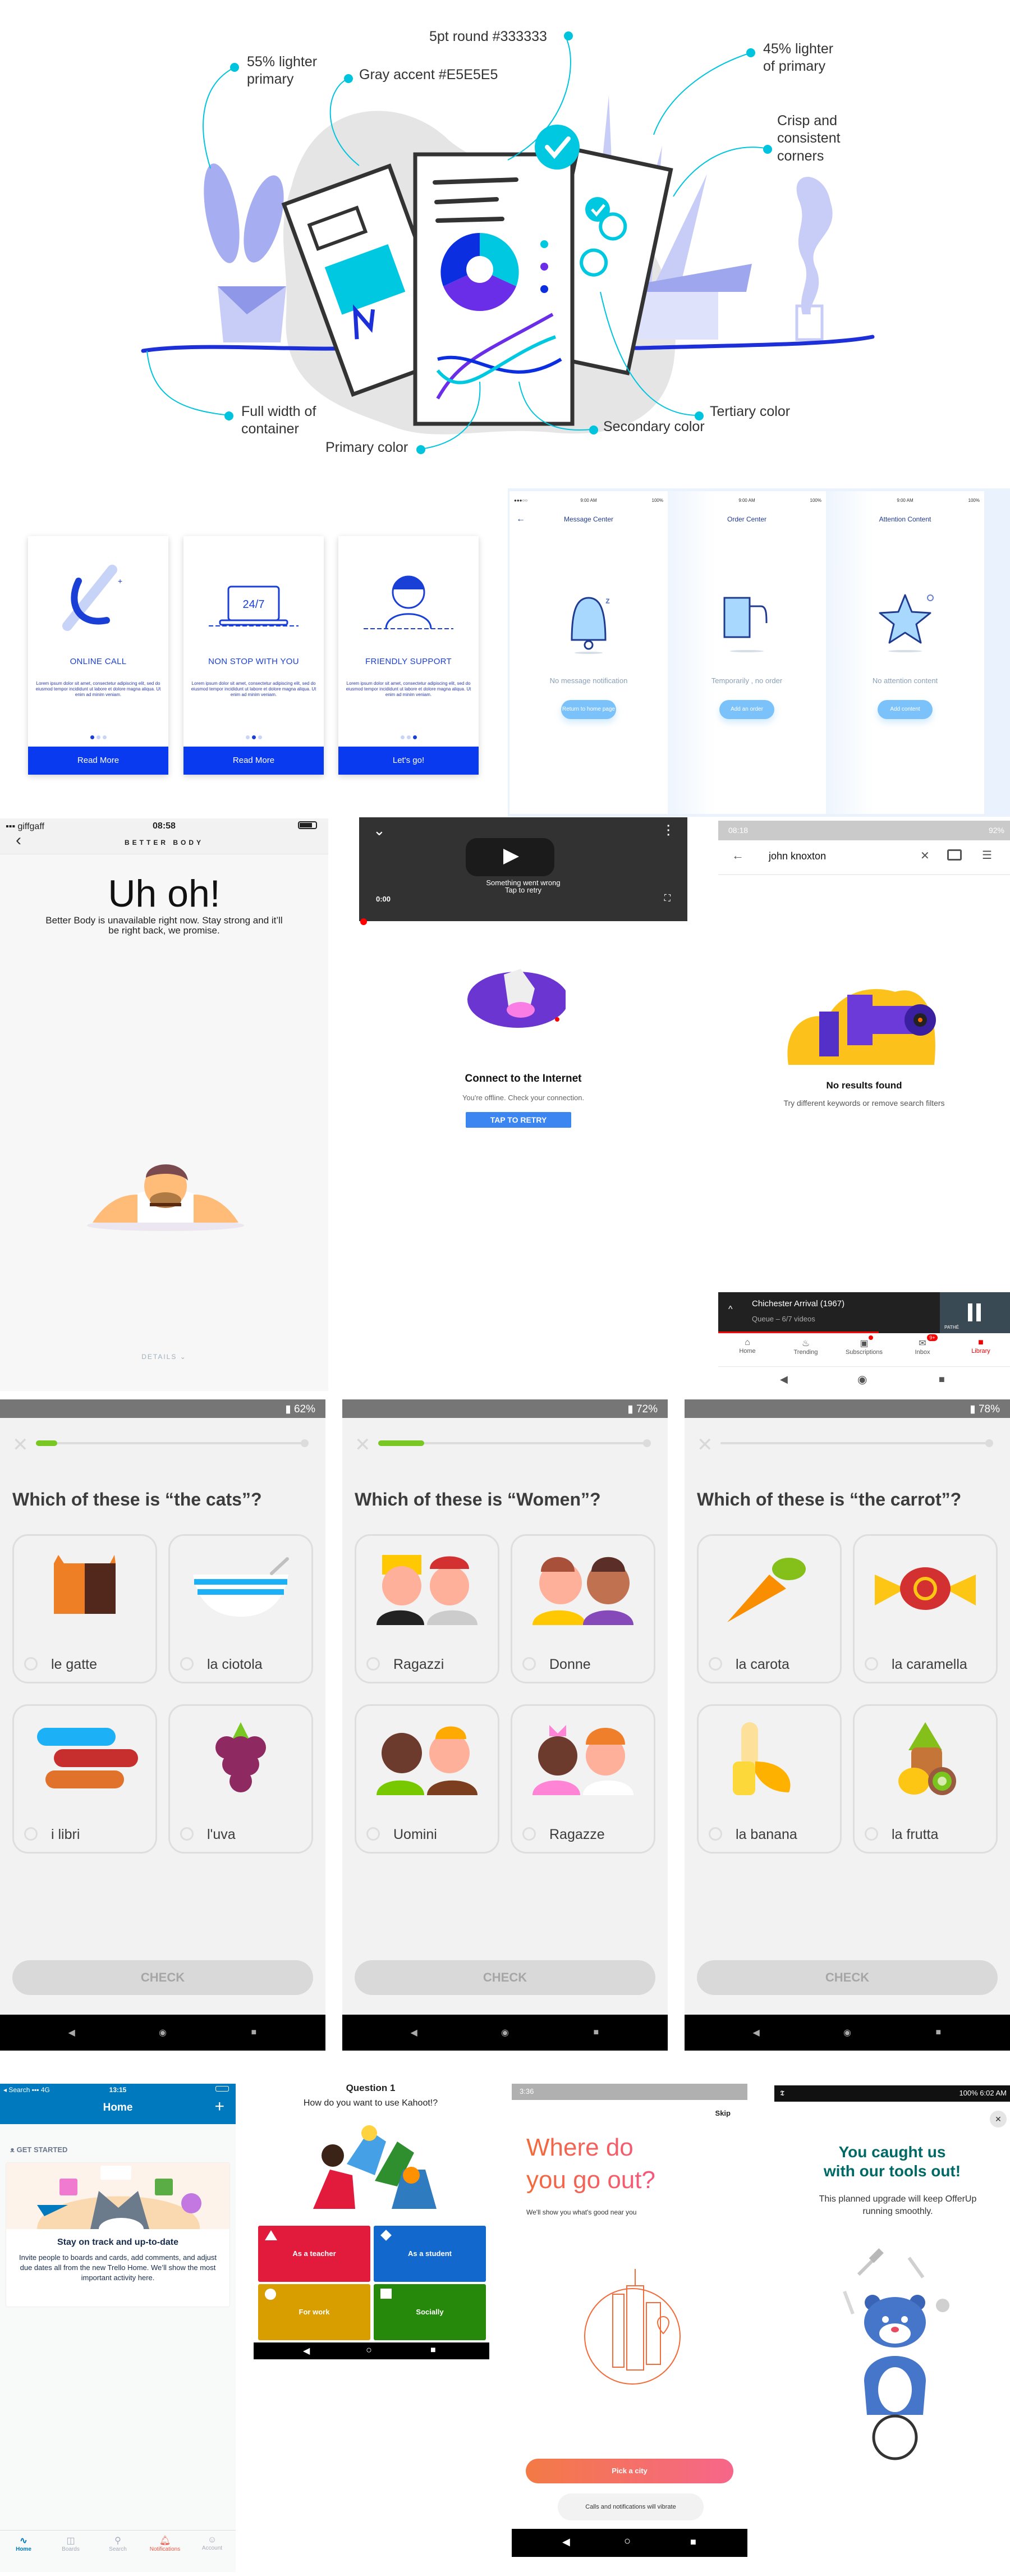 The height and width of the screenshot is (2576, 1010). What do you see at coordinates (241, 1608) in the screenshot?
I see `answer-option: la ciotola` at bounding box center [241, 1608].